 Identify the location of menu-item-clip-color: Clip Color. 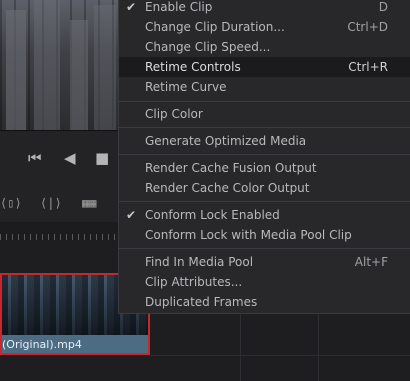
(264, 114).